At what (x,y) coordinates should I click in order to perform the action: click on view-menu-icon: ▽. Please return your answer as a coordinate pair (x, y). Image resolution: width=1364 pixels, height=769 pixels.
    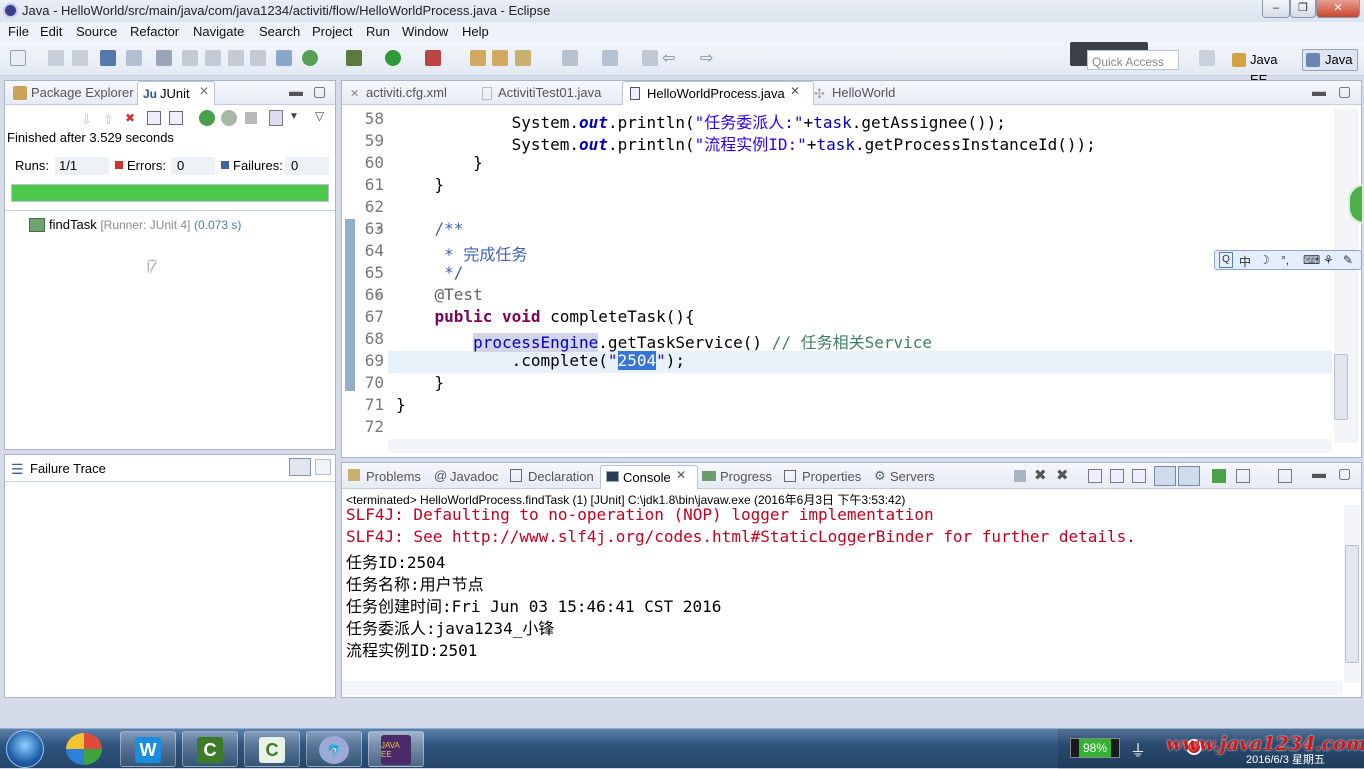
    Looking at the image, I should click on (319, 116).